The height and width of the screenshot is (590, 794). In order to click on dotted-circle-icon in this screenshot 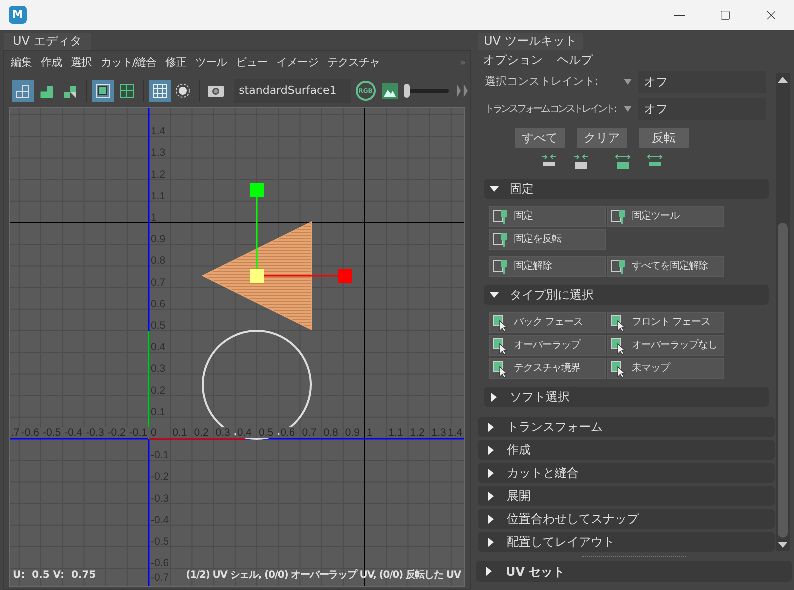, I will do `click(183, 91)`.